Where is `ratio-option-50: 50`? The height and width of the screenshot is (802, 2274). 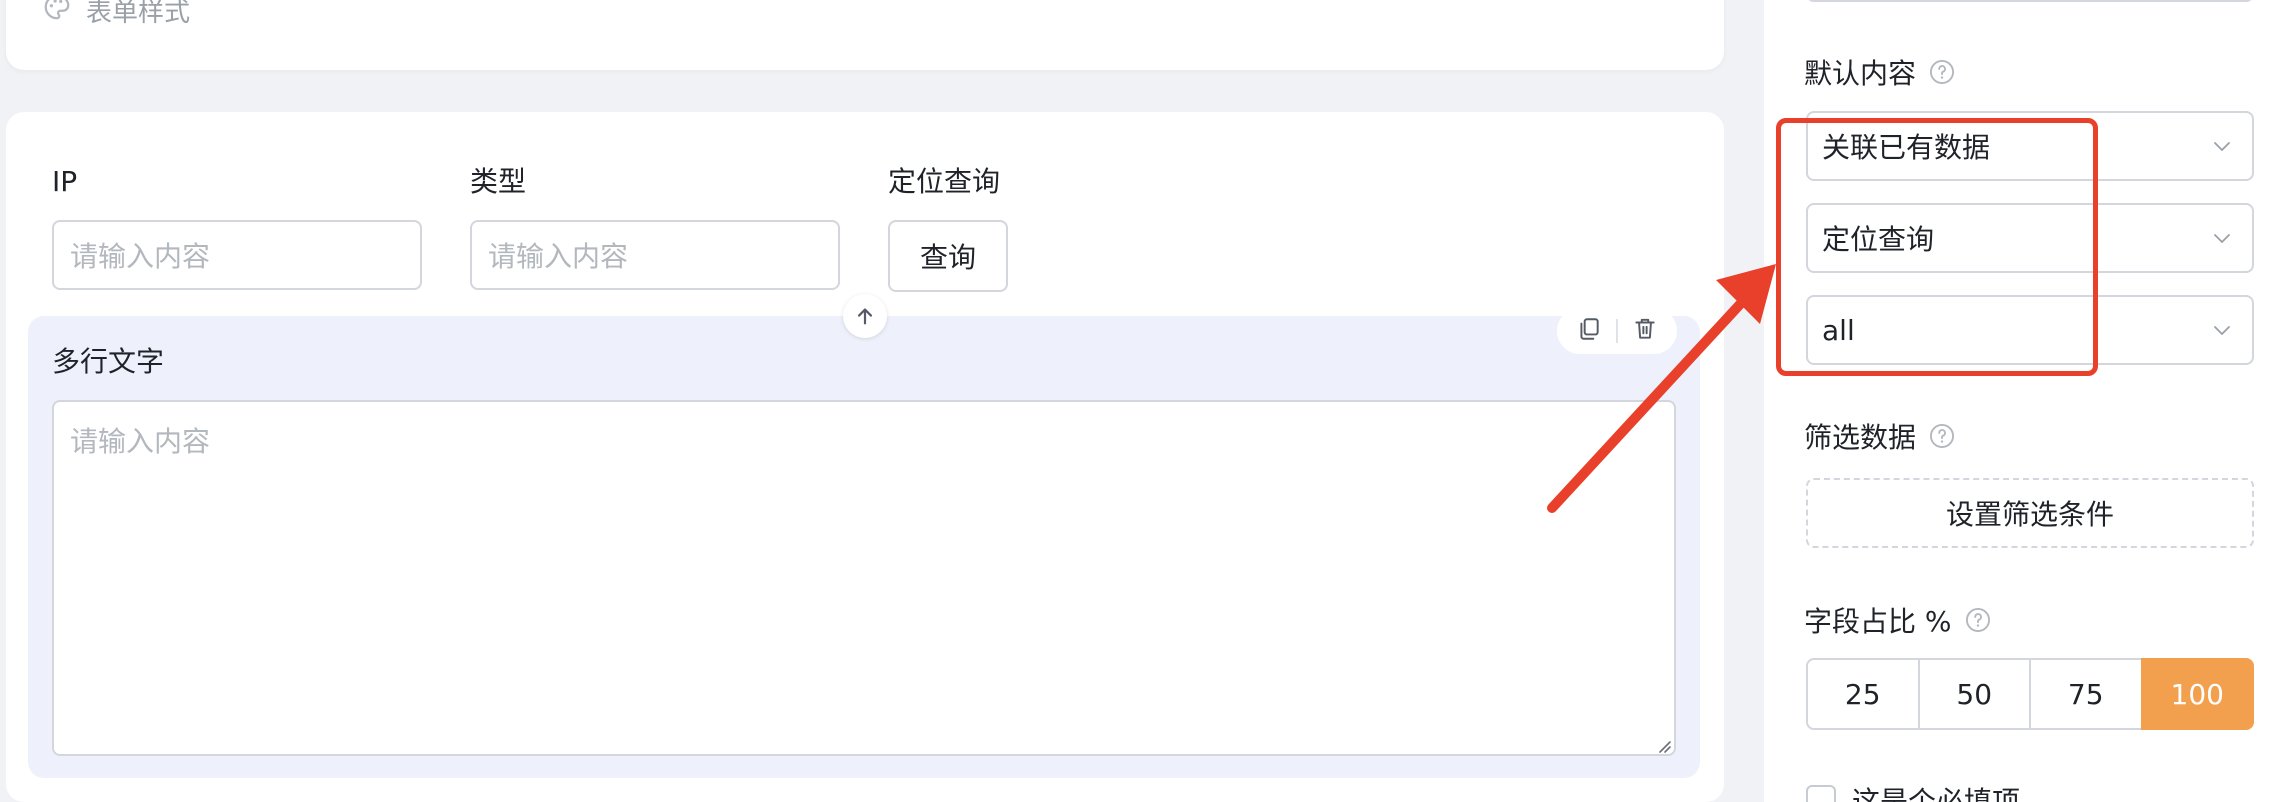
ratio-option-50: 50 is located at coordinates (1974, 694).